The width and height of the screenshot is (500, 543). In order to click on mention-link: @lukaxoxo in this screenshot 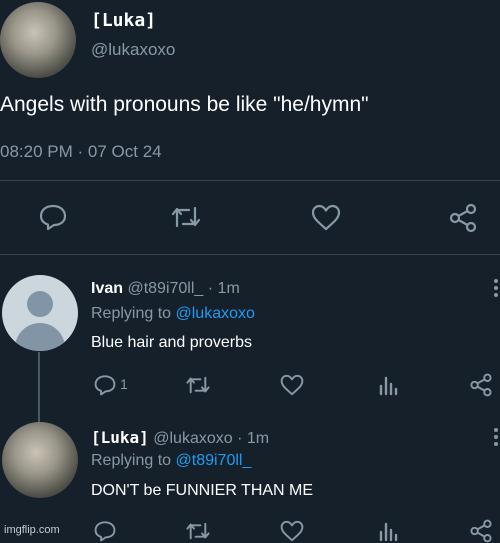, I will do `click(215, 313)`.